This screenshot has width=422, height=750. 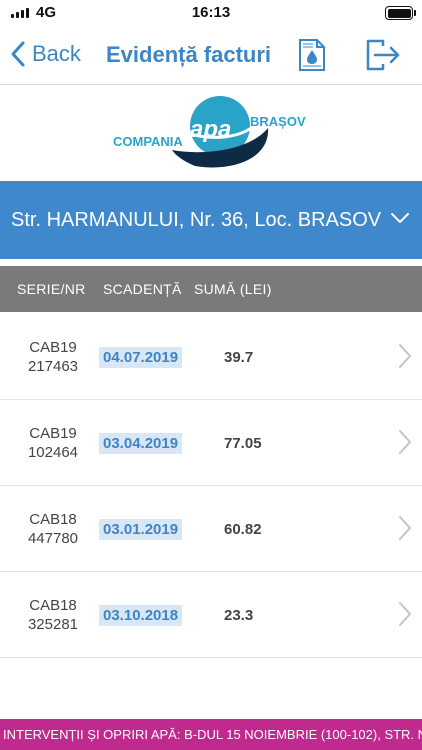 What do you see at coordinates (189, 54) in the screenshot?
I see `page-title: Evidență facturi` at bounding box center [189, 54].